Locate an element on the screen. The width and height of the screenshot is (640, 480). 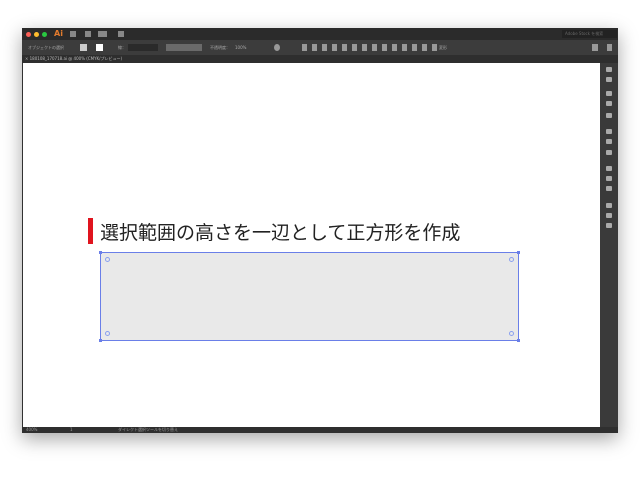
arrange-documents-icon is located at coordinates (102, 34).